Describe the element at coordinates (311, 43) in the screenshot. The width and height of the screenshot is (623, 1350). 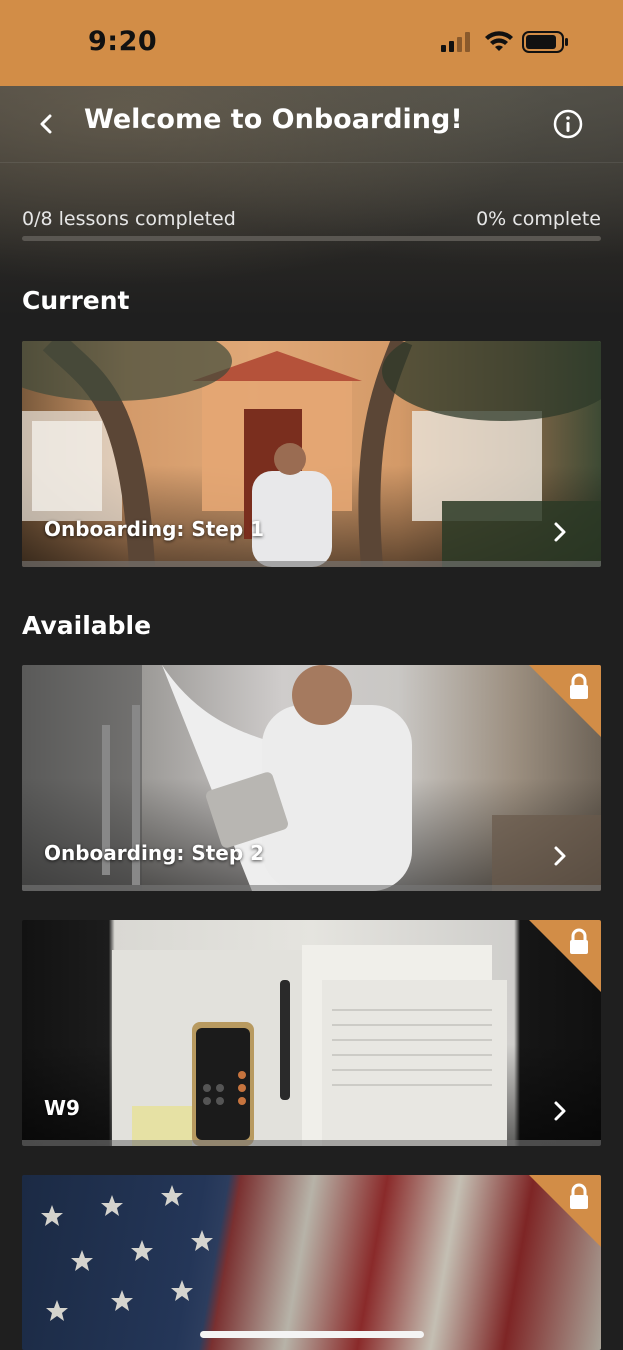
I see `status-bar: 9:20` at that location.